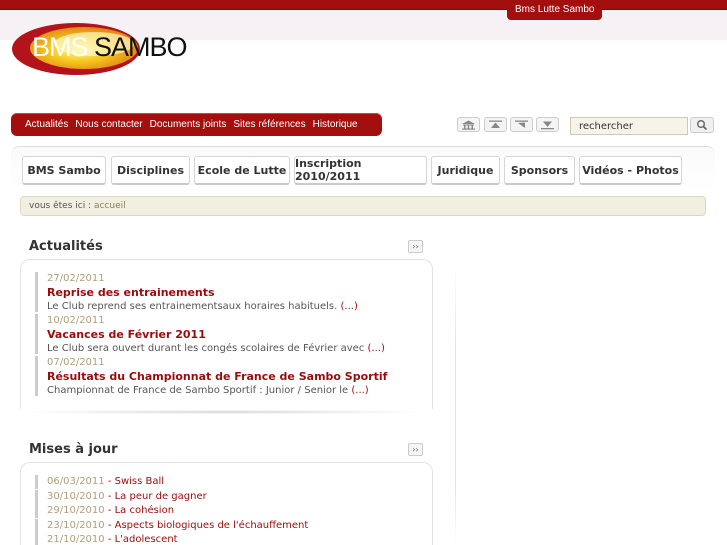 This screenshot has width=727, height=545. I want to click on tab-sponsors: Sponsors, so click(539, 170).